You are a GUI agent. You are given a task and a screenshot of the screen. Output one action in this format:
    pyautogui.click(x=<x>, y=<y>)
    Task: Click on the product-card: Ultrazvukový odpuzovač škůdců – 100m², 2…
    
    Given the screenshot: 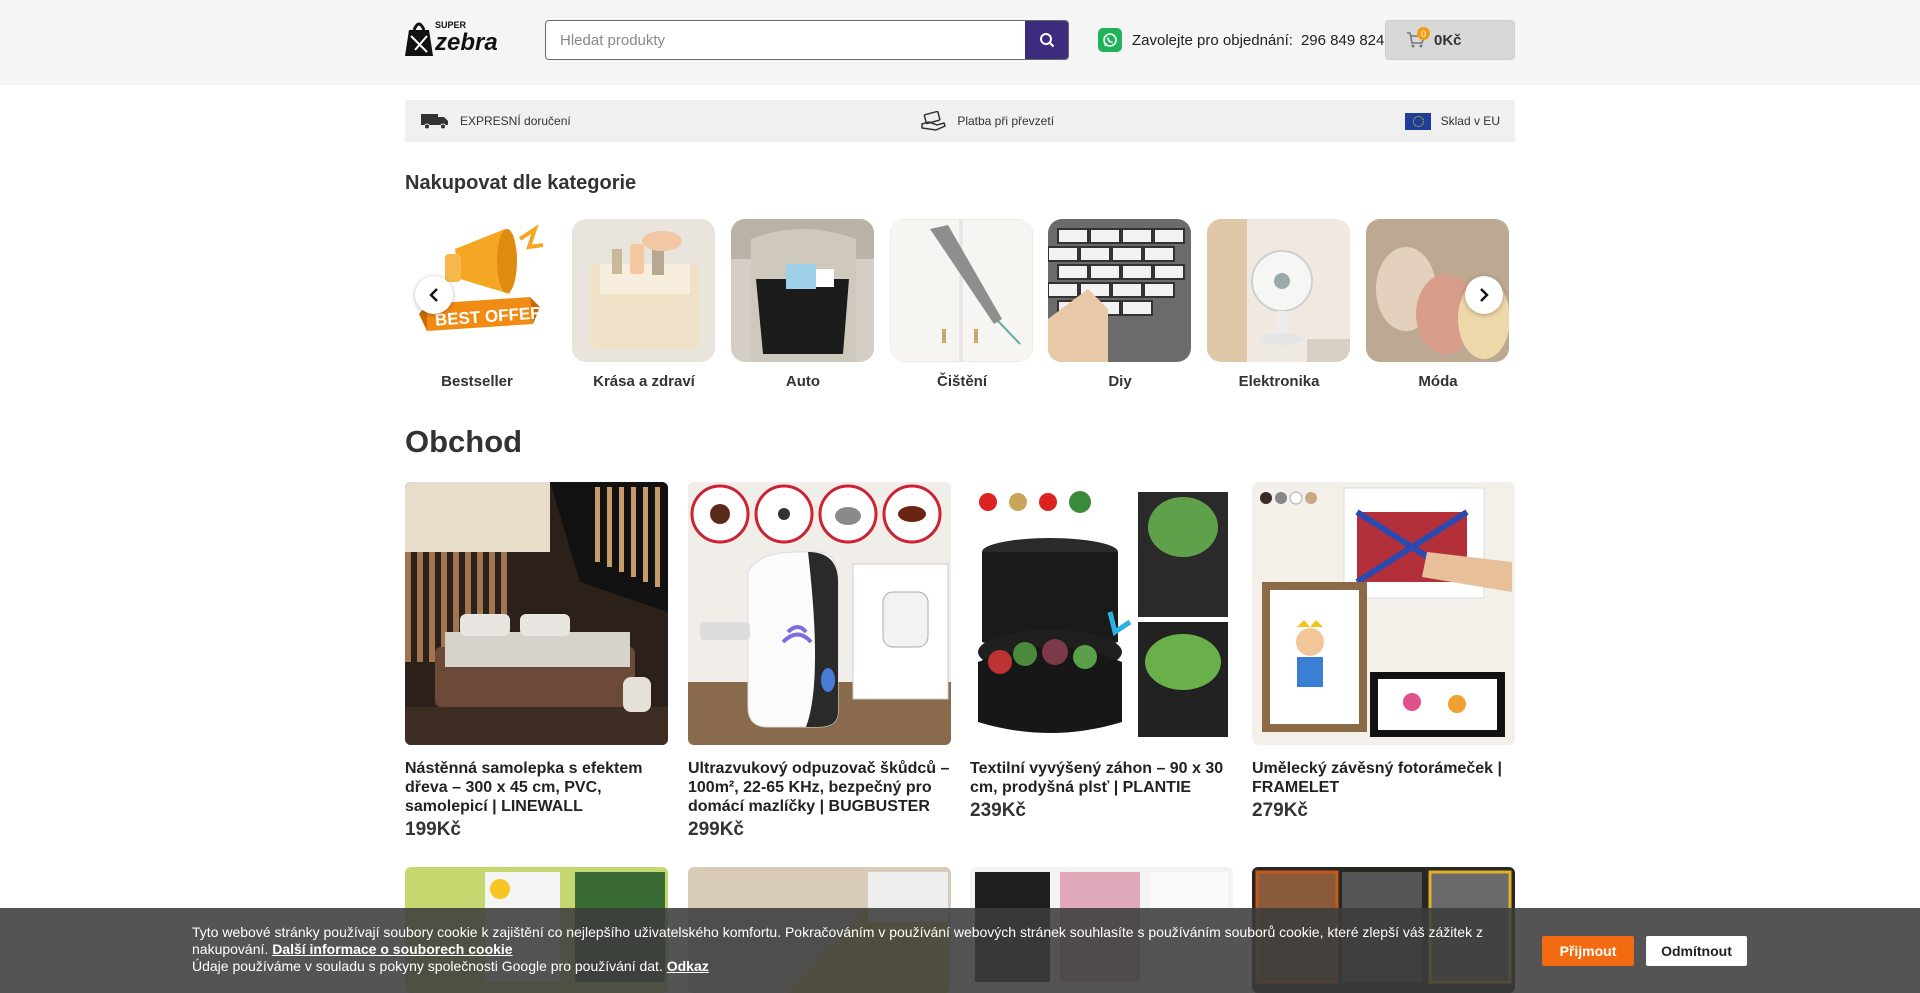 What is the action you would take?
    pyautogui.click(x=819, y=661)
    